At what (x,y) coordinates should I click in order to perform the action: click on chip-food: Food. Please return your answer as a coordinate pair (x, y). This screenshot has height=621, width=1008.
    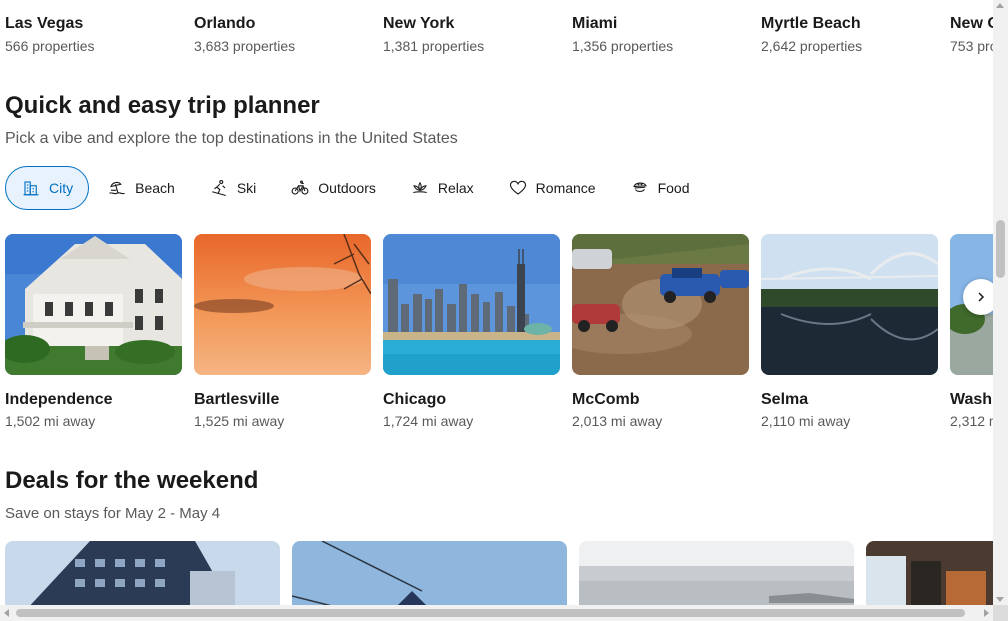
    Looking at the image, I should click on (660, 188).